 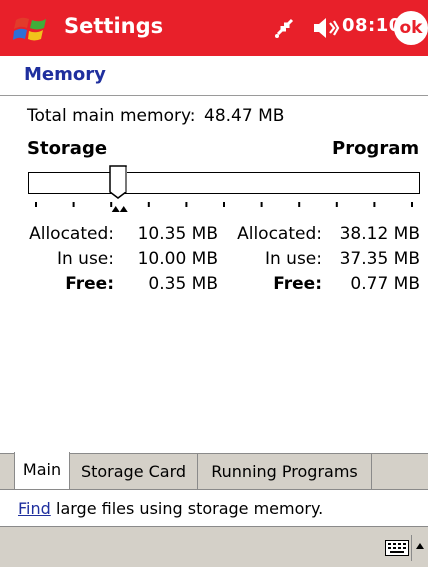 I want to click on storage-allocated-row: Allocated: 10.35 MB, so click(x=111, y=234).